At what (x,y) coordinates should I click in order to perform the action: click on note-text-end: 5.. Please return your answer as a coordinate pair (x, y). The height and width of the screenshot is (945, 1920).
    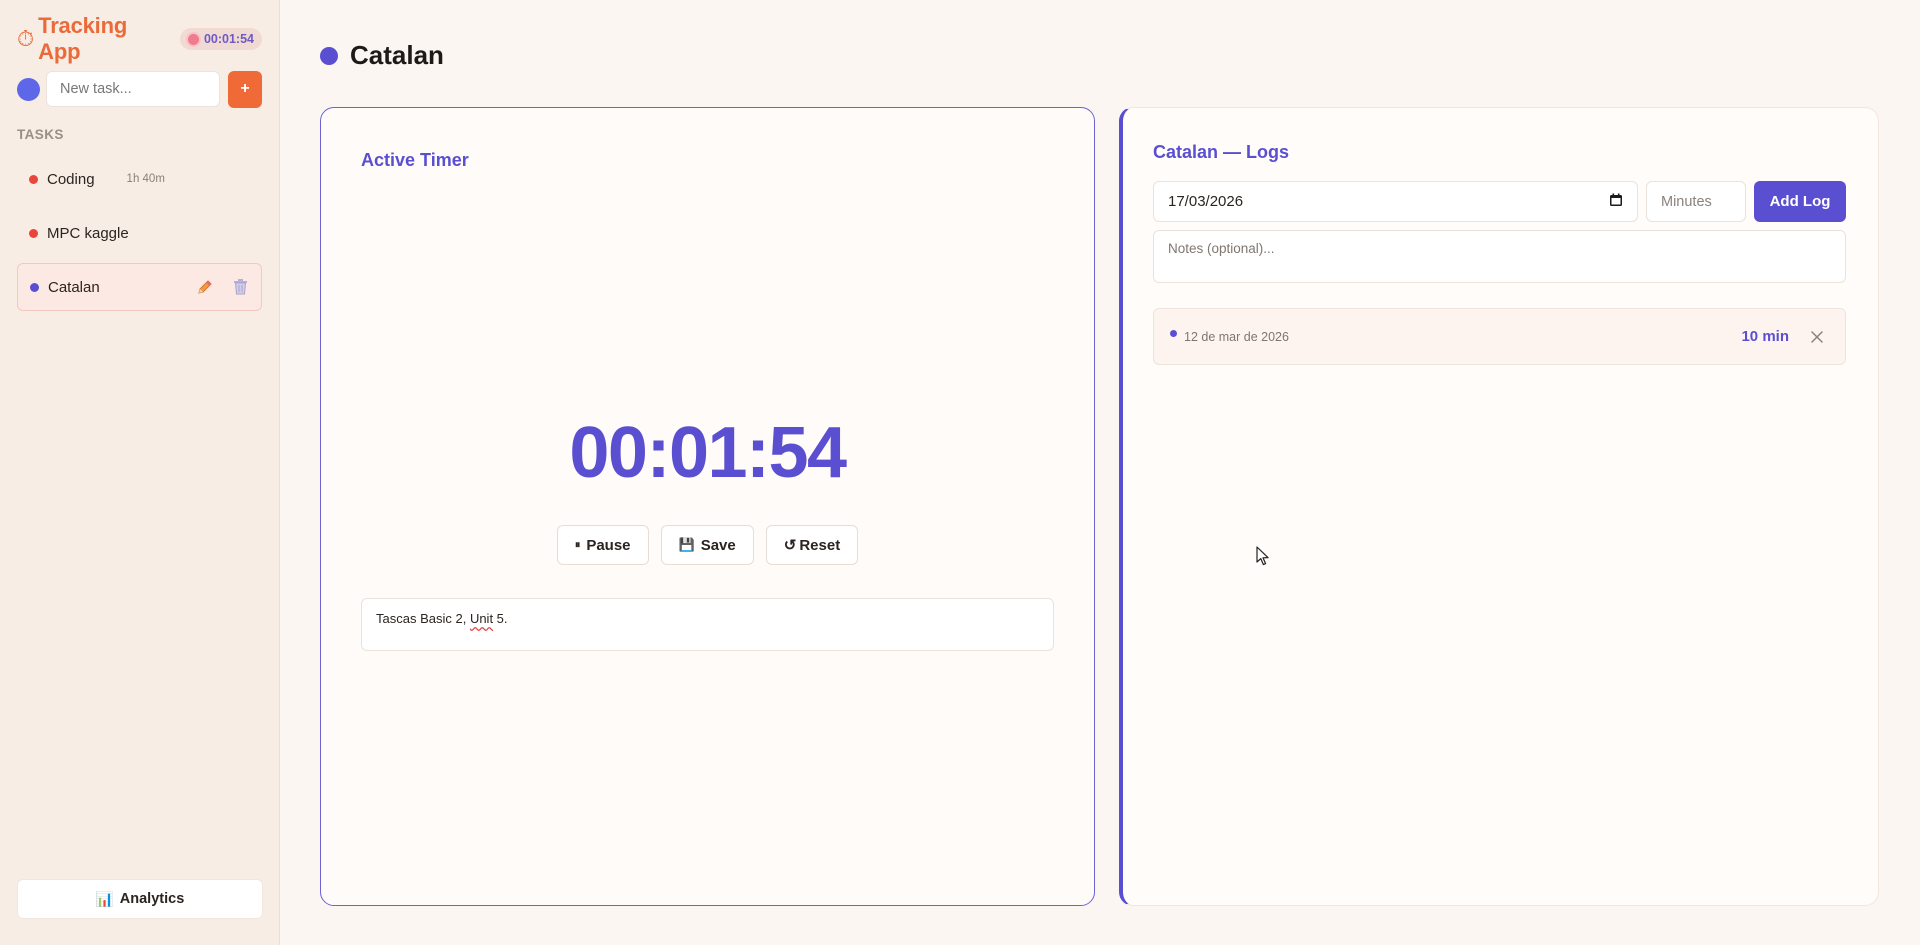
    Looking at the image, I should click on (500, 618).